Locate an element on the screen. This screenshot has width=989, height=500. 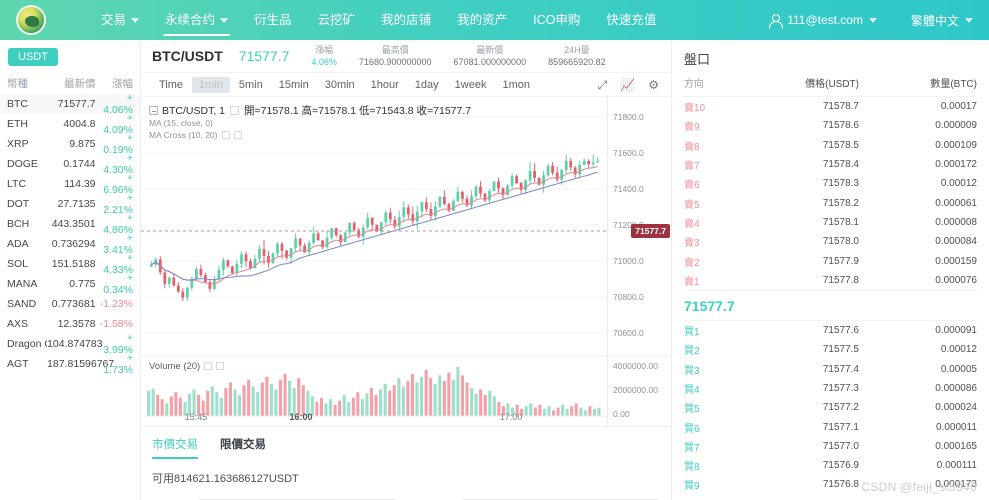
order-quantity: 0.00012 is located at coordinates (958, 350).